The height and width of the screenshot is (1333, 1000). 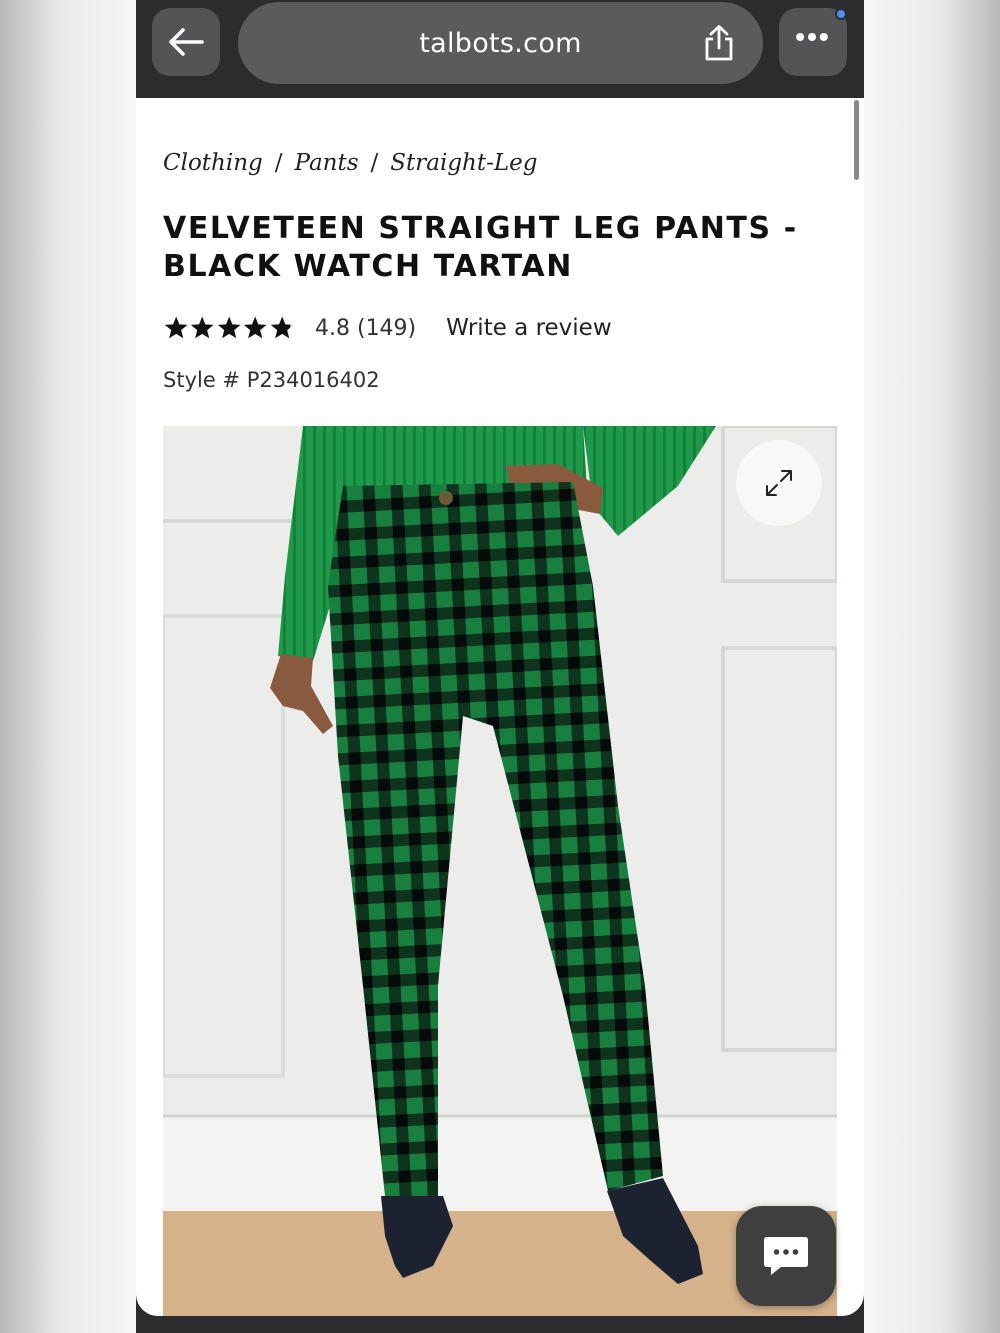 What do you see at coordinates (213, 163) in the screenshot?
I see `breadcrumb-item-clothing: Clothing` at bounding box center [213, 163].